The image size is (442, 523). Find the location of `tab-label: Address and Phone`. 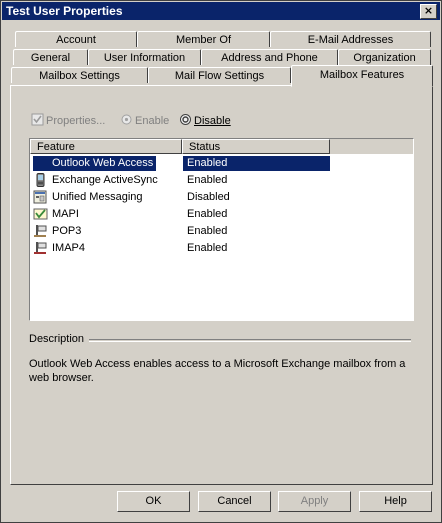

tab-label: Address and Phone is located at coordinates (269, 58).